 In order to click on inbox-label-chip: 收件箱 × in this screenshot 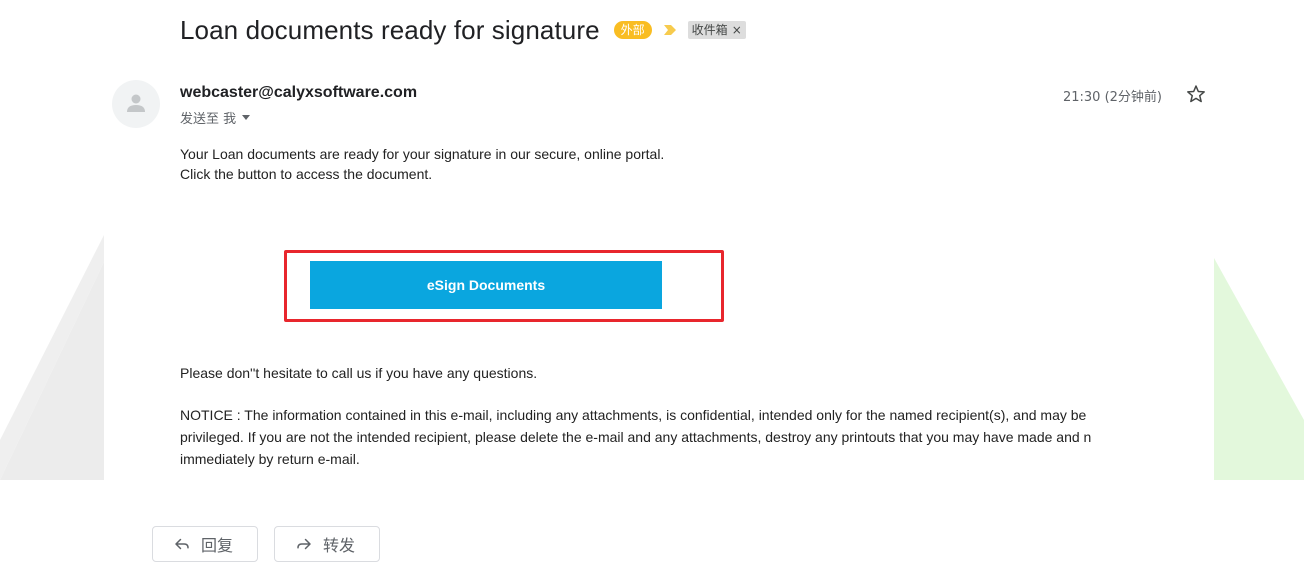, I will do `click(716, 30)`.